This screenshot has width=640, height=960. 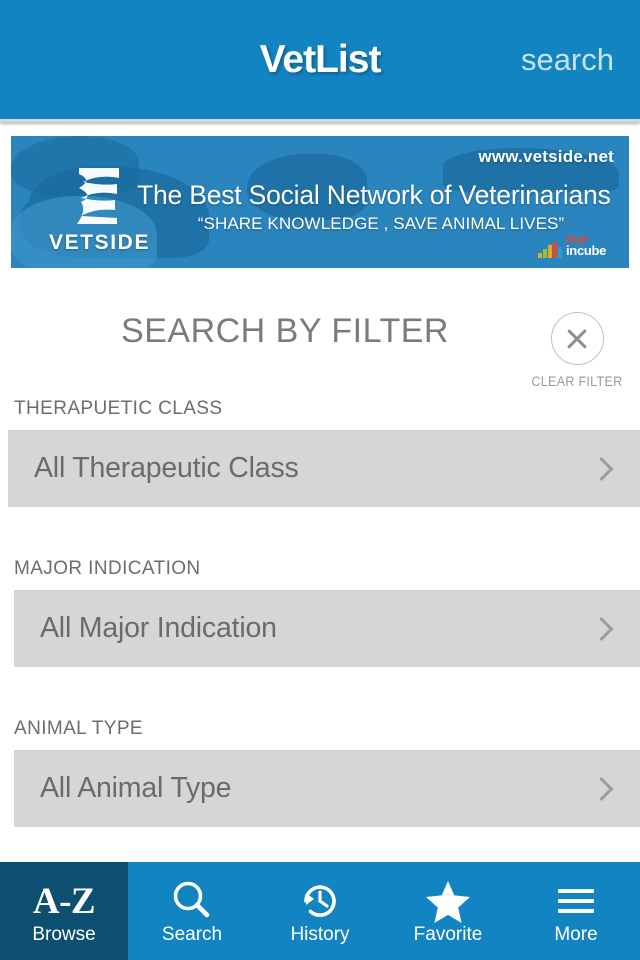 I want to click on nav-label-more: More, so click(x=576, y=934).